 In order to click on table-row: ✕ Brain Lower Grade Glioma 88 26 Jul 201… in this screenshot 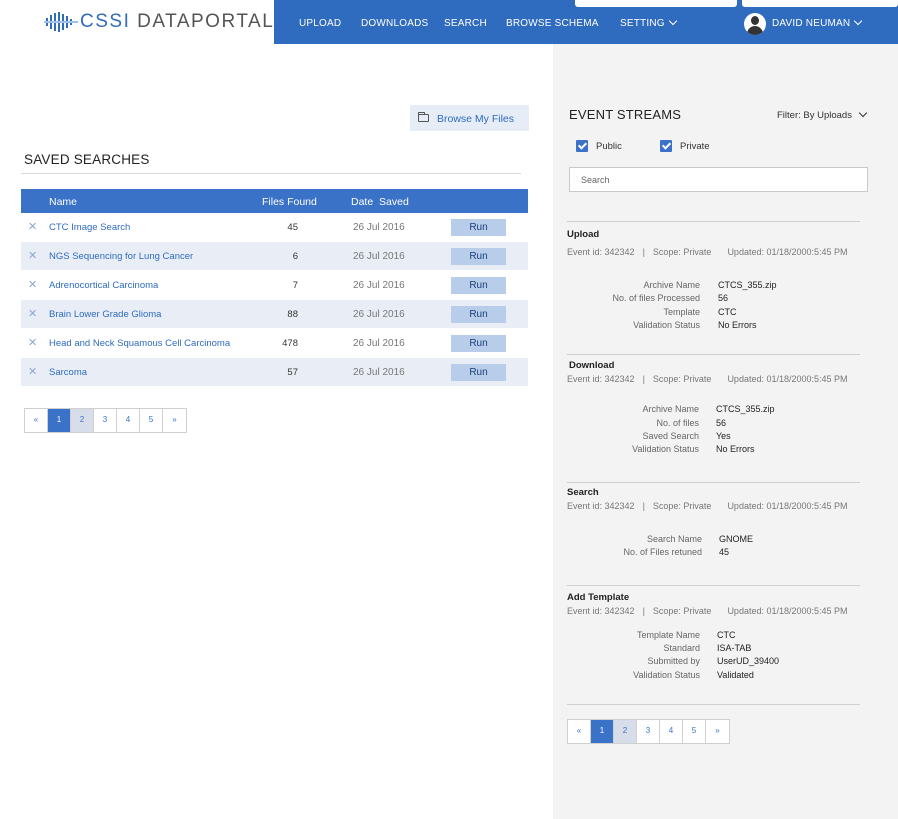, I will do `click(274, 314)`.